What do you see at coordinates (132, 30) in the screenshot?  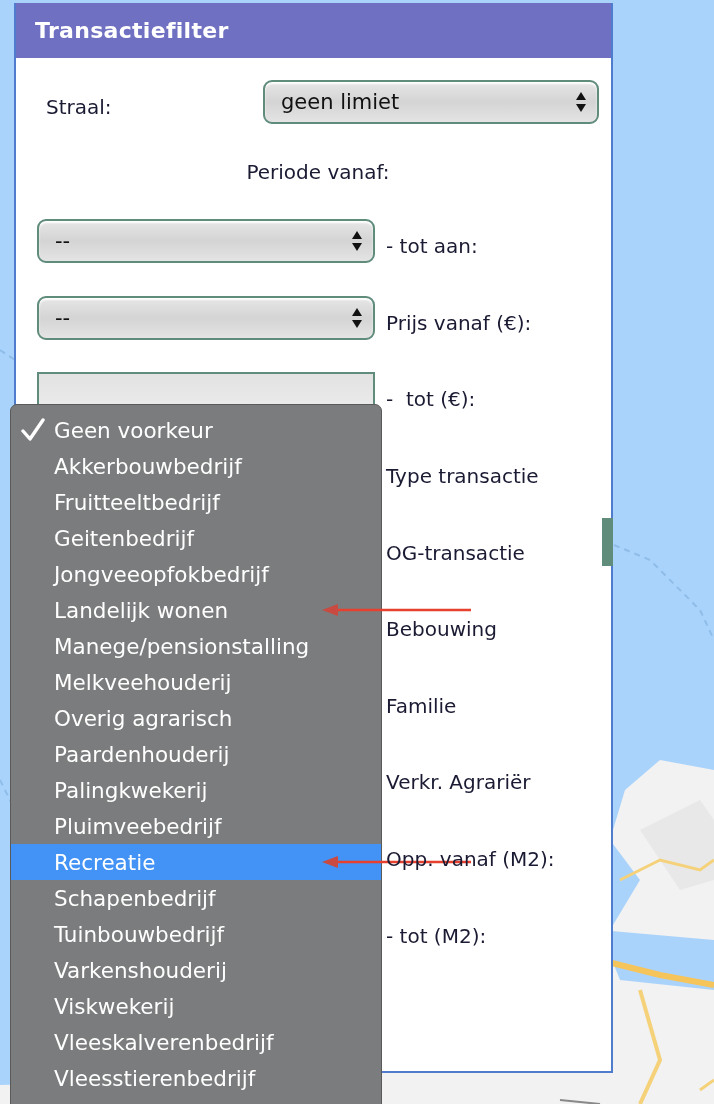 I see `panel-title: Transactiefilter` at bounding box center [132, 30].